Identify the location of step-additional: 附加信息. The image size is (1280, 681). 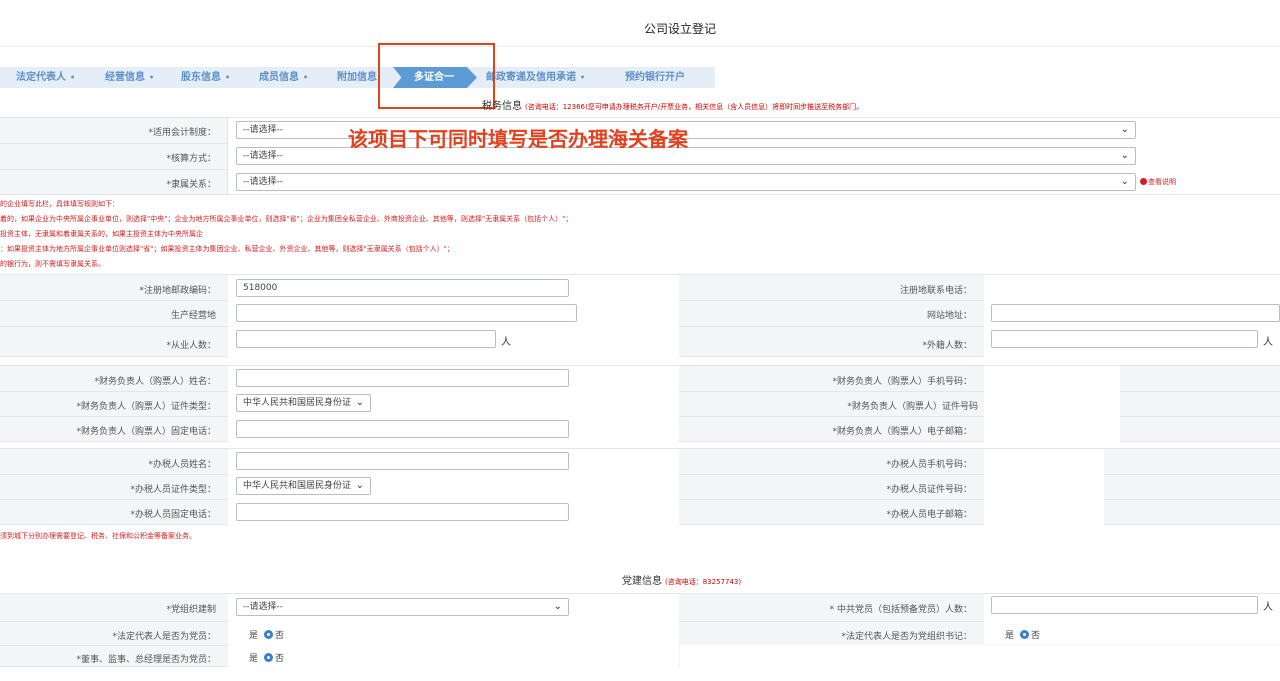
(359, 77).